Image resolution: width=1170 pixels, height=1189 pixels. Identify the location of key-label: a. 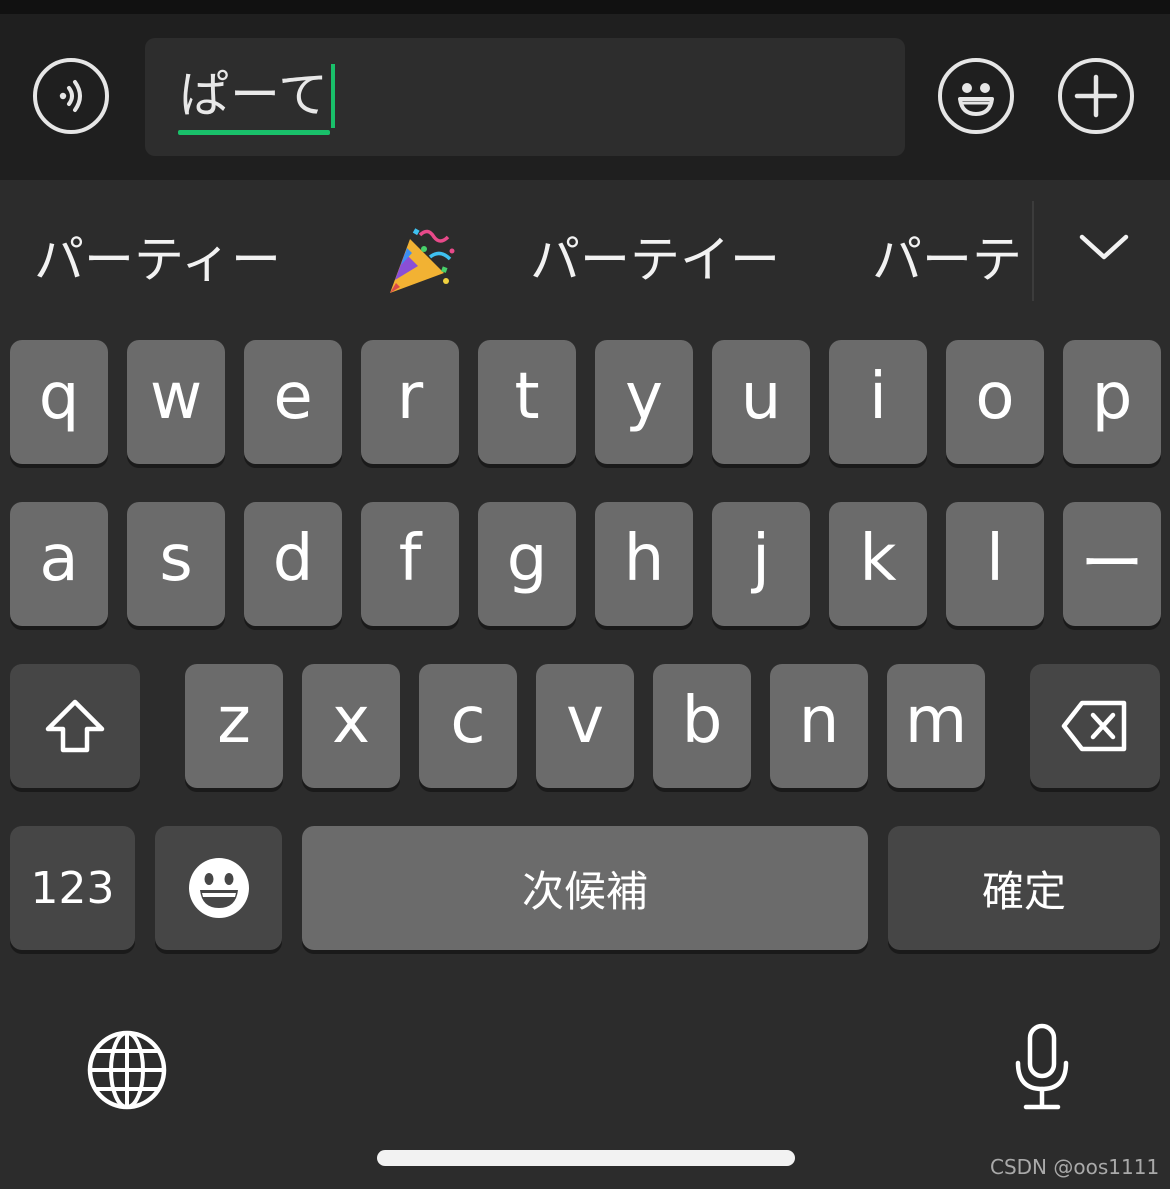
(59, 559).